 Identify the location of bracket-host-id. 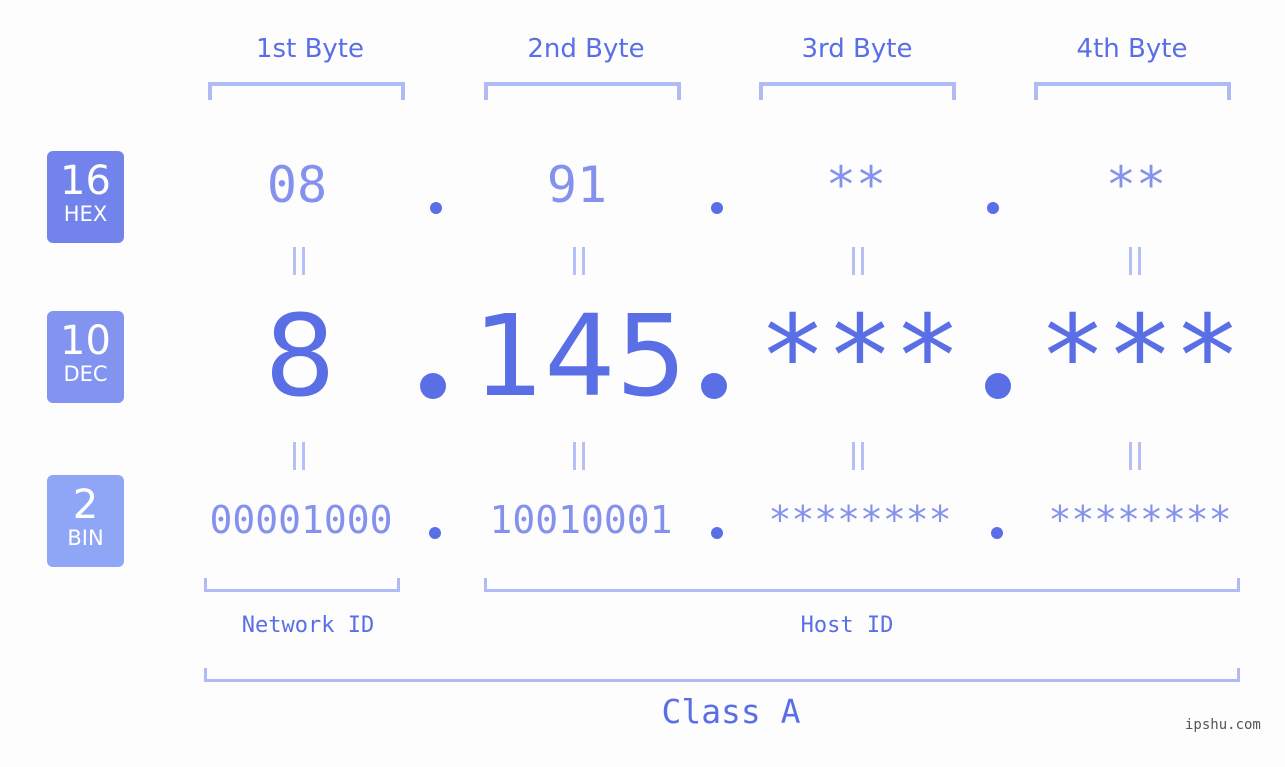
(862, 585).